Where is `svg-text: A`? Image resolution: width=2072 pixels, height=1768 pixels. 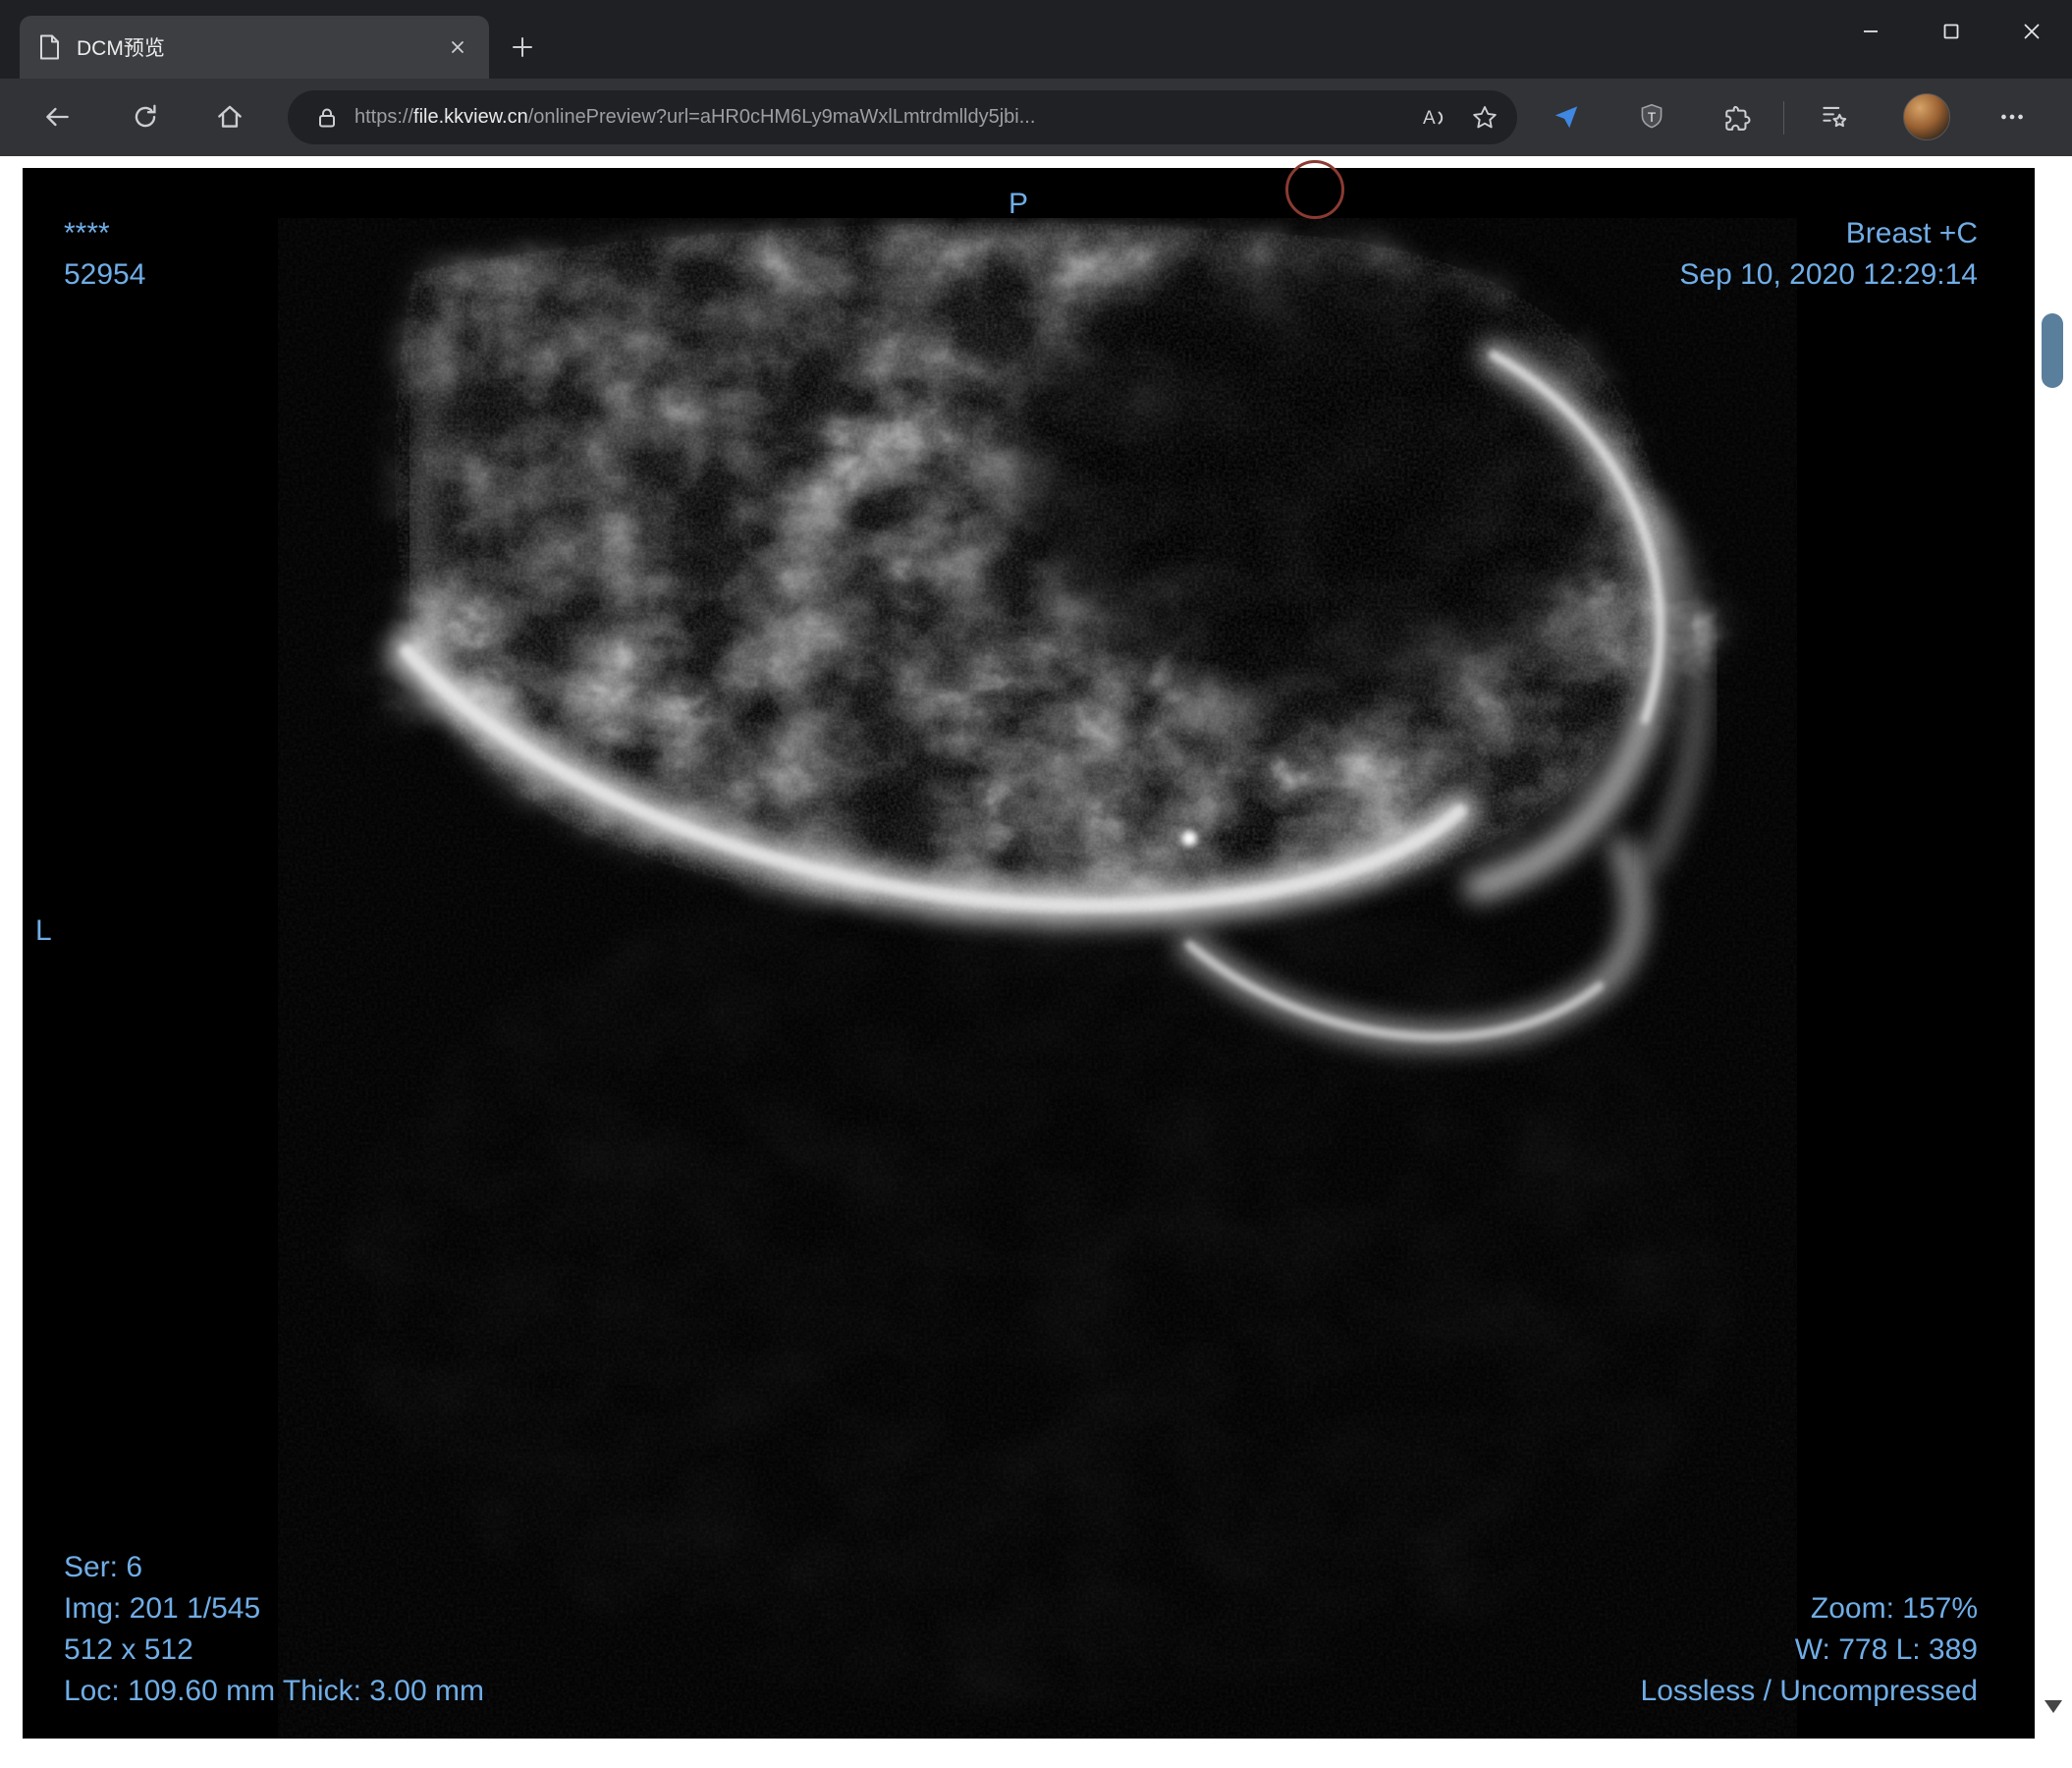 svg-text: A is located at coordinates (1429, 118).